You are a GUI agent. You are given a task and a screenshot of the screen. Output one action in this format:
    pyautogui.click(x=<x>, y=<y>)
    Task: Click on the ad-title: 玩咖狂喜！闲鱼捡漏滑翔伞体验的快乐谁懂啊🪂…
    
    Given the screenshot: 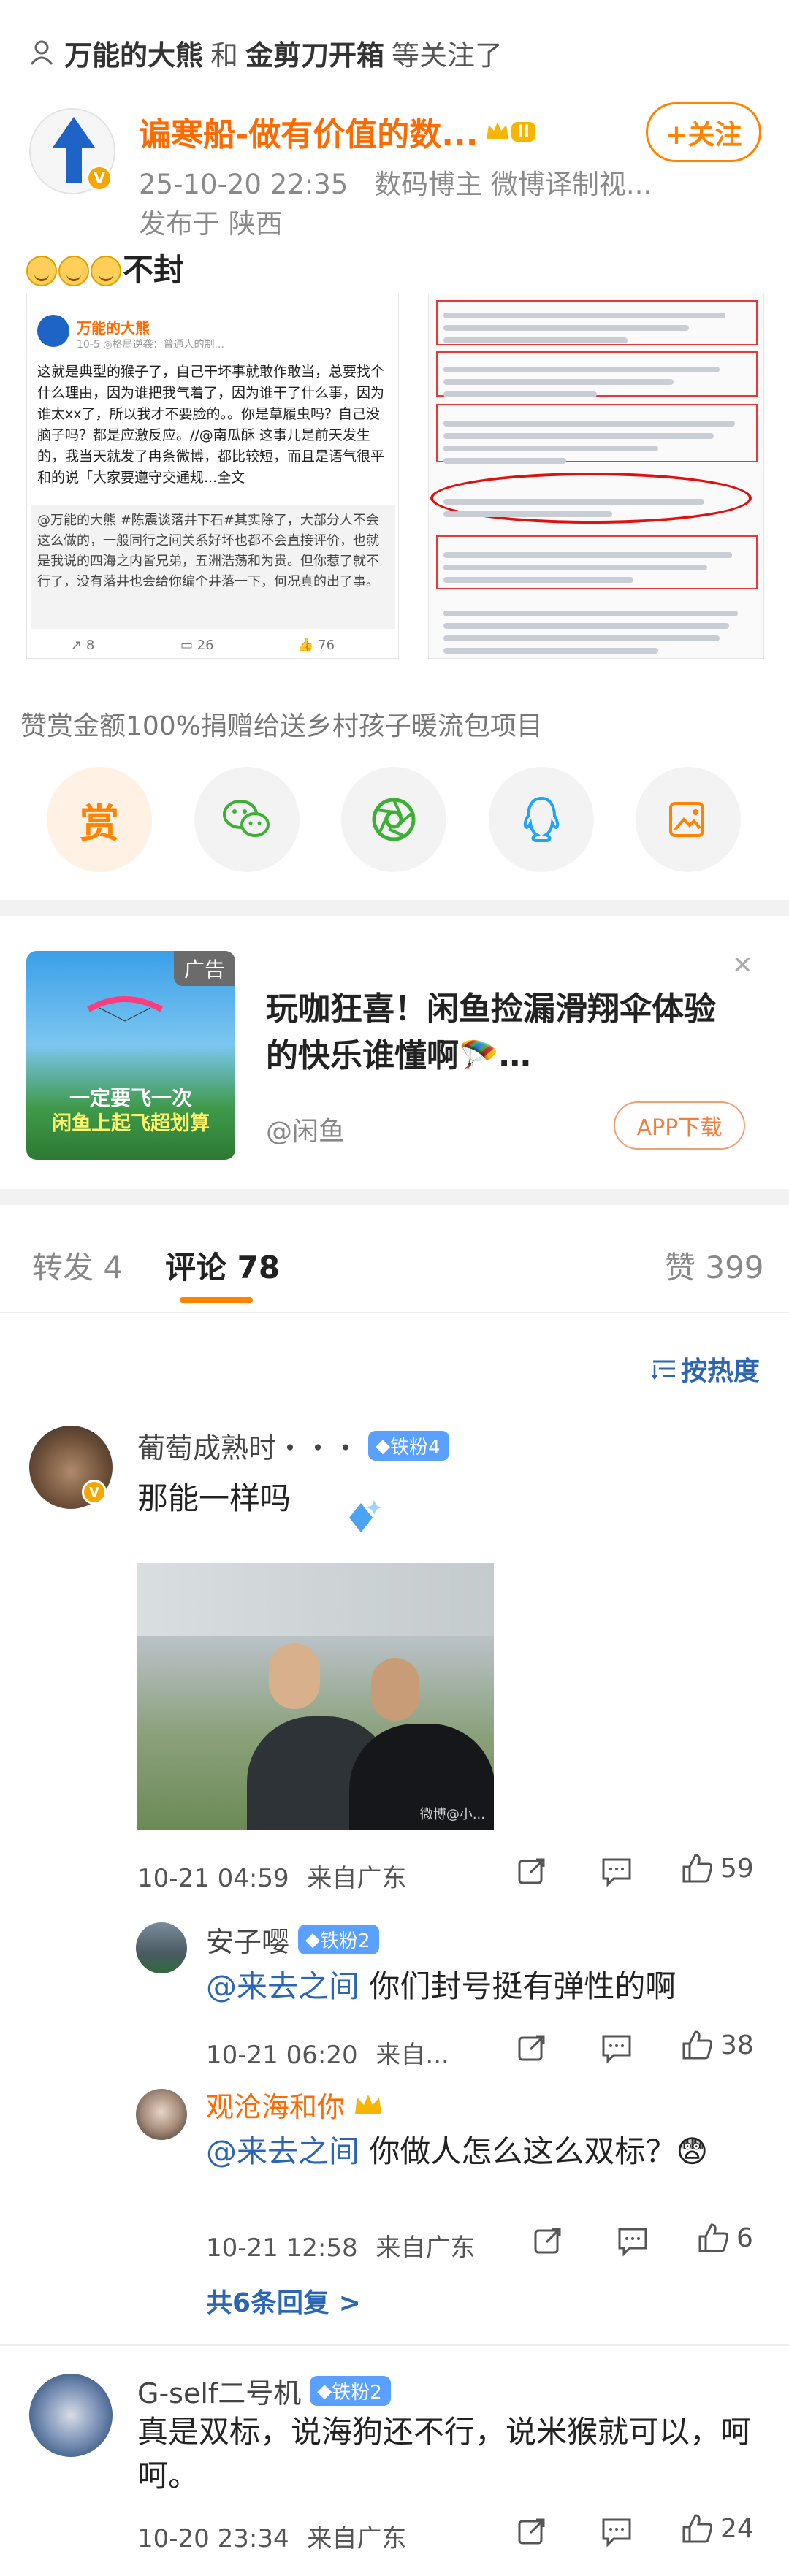 What is the action you would take?
    pyautogui.click(x=499, y=1032)
    